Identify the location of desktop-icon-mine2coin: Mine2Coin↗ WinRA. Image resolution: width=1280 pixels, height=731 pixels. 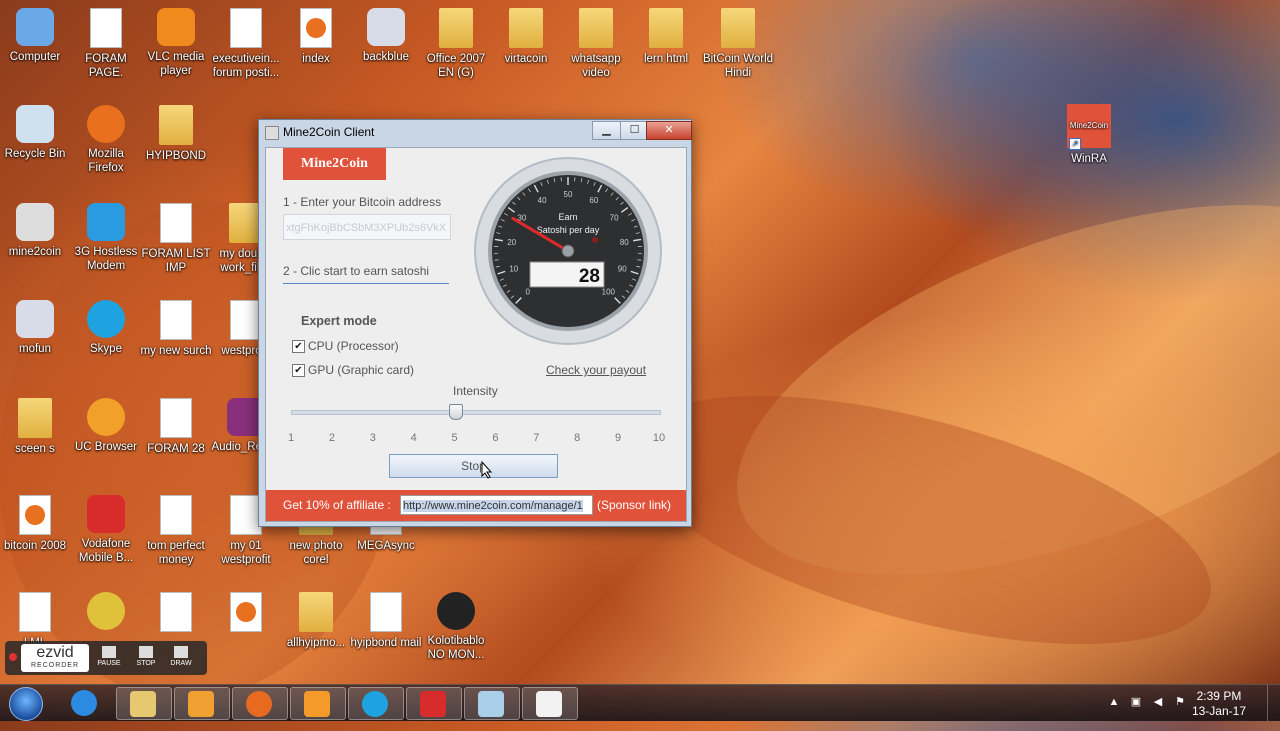
(1089, 135).